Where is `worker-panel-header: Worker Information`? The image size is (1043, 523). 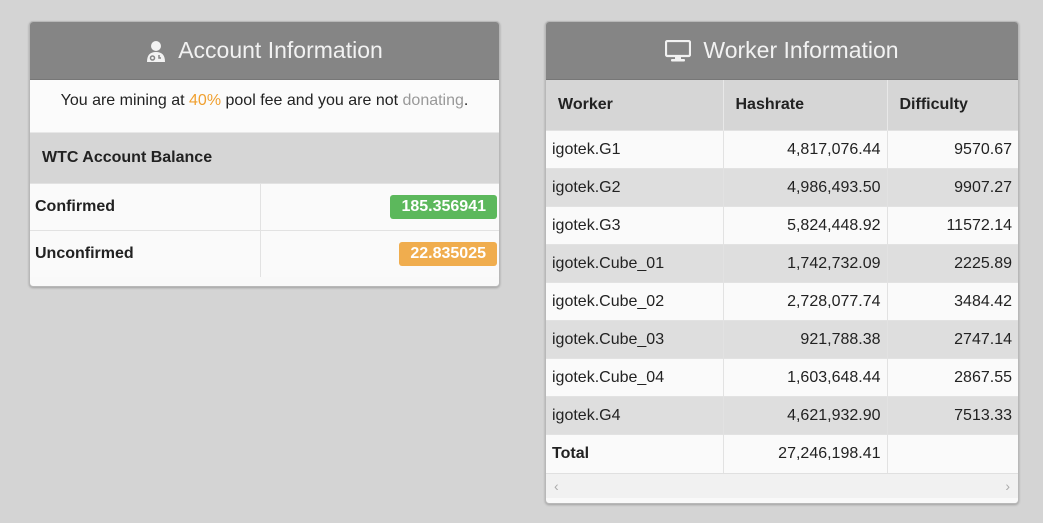 worker-panel-header: Worker Information is located at coordinates (782, 51).